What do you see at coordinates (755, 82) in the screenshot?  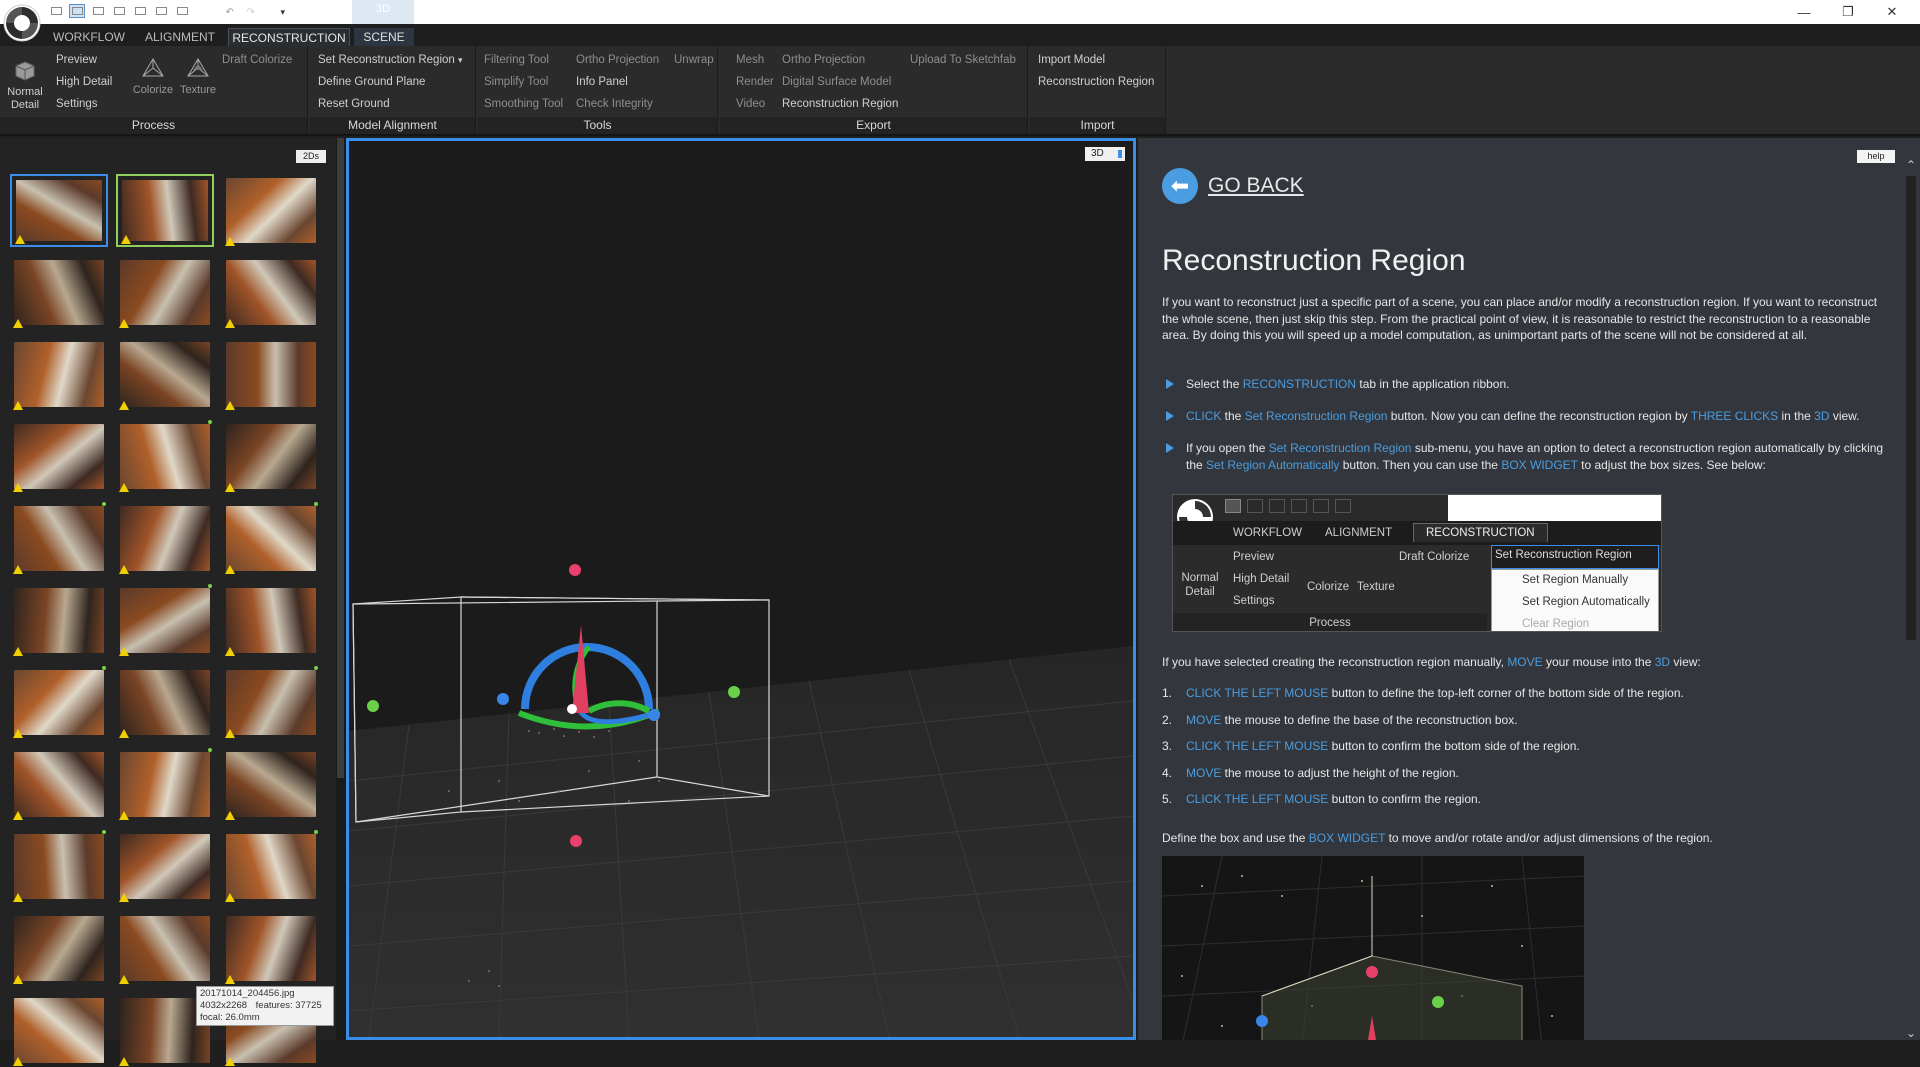 I see `export-render-button: Render` at bounding box center [755, 82].